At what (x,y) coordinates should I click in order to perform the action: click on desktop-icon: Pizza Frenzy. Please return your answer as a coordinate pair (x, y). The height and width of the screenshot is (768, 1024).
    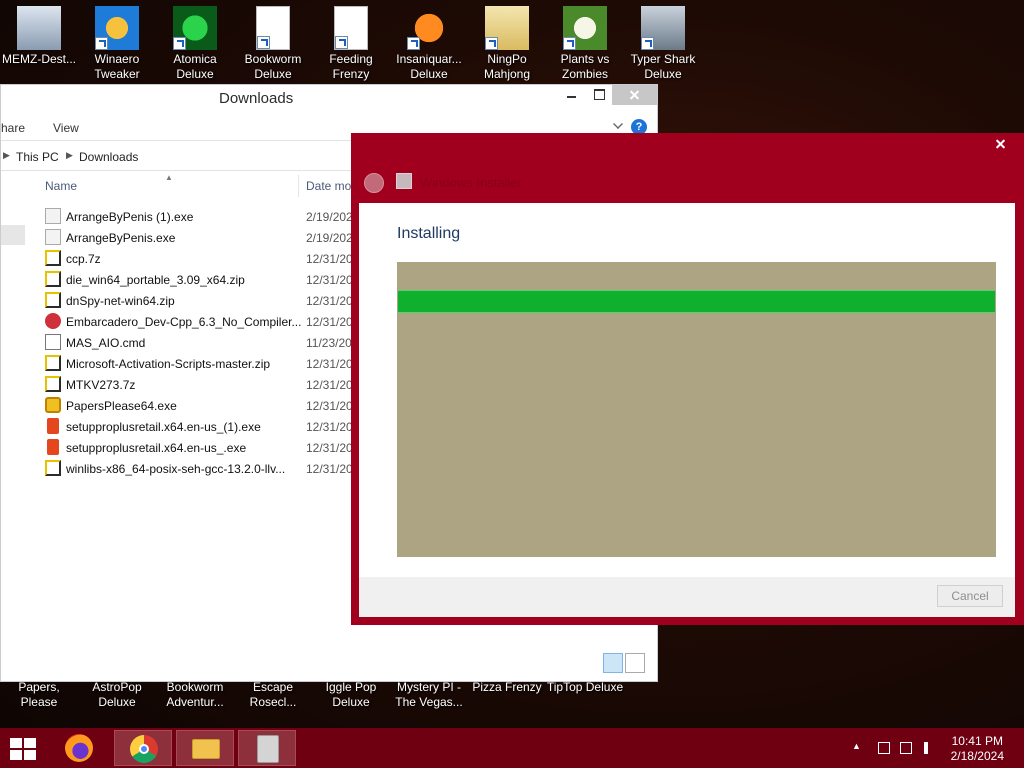
    Looking at the image, I should click on (507, 704).